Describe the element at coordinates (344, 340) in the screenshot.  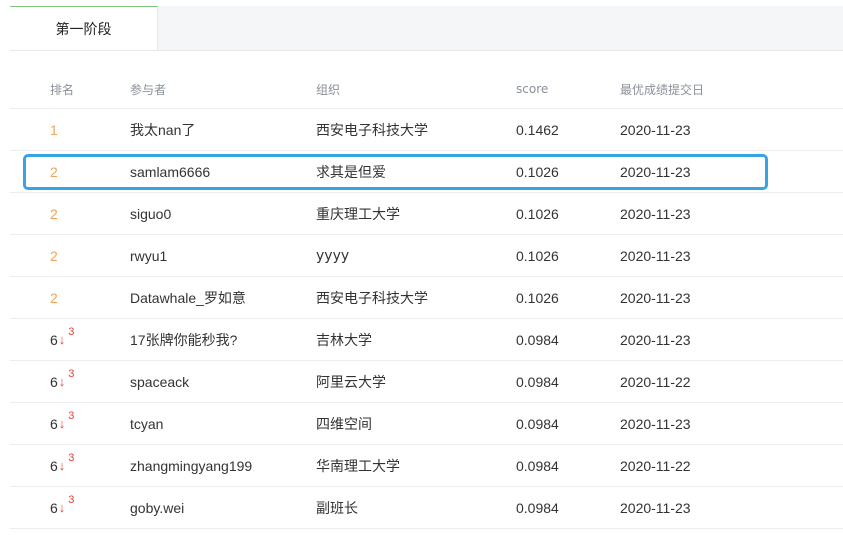
I see `organization-cell: 吉林大学` at that location.